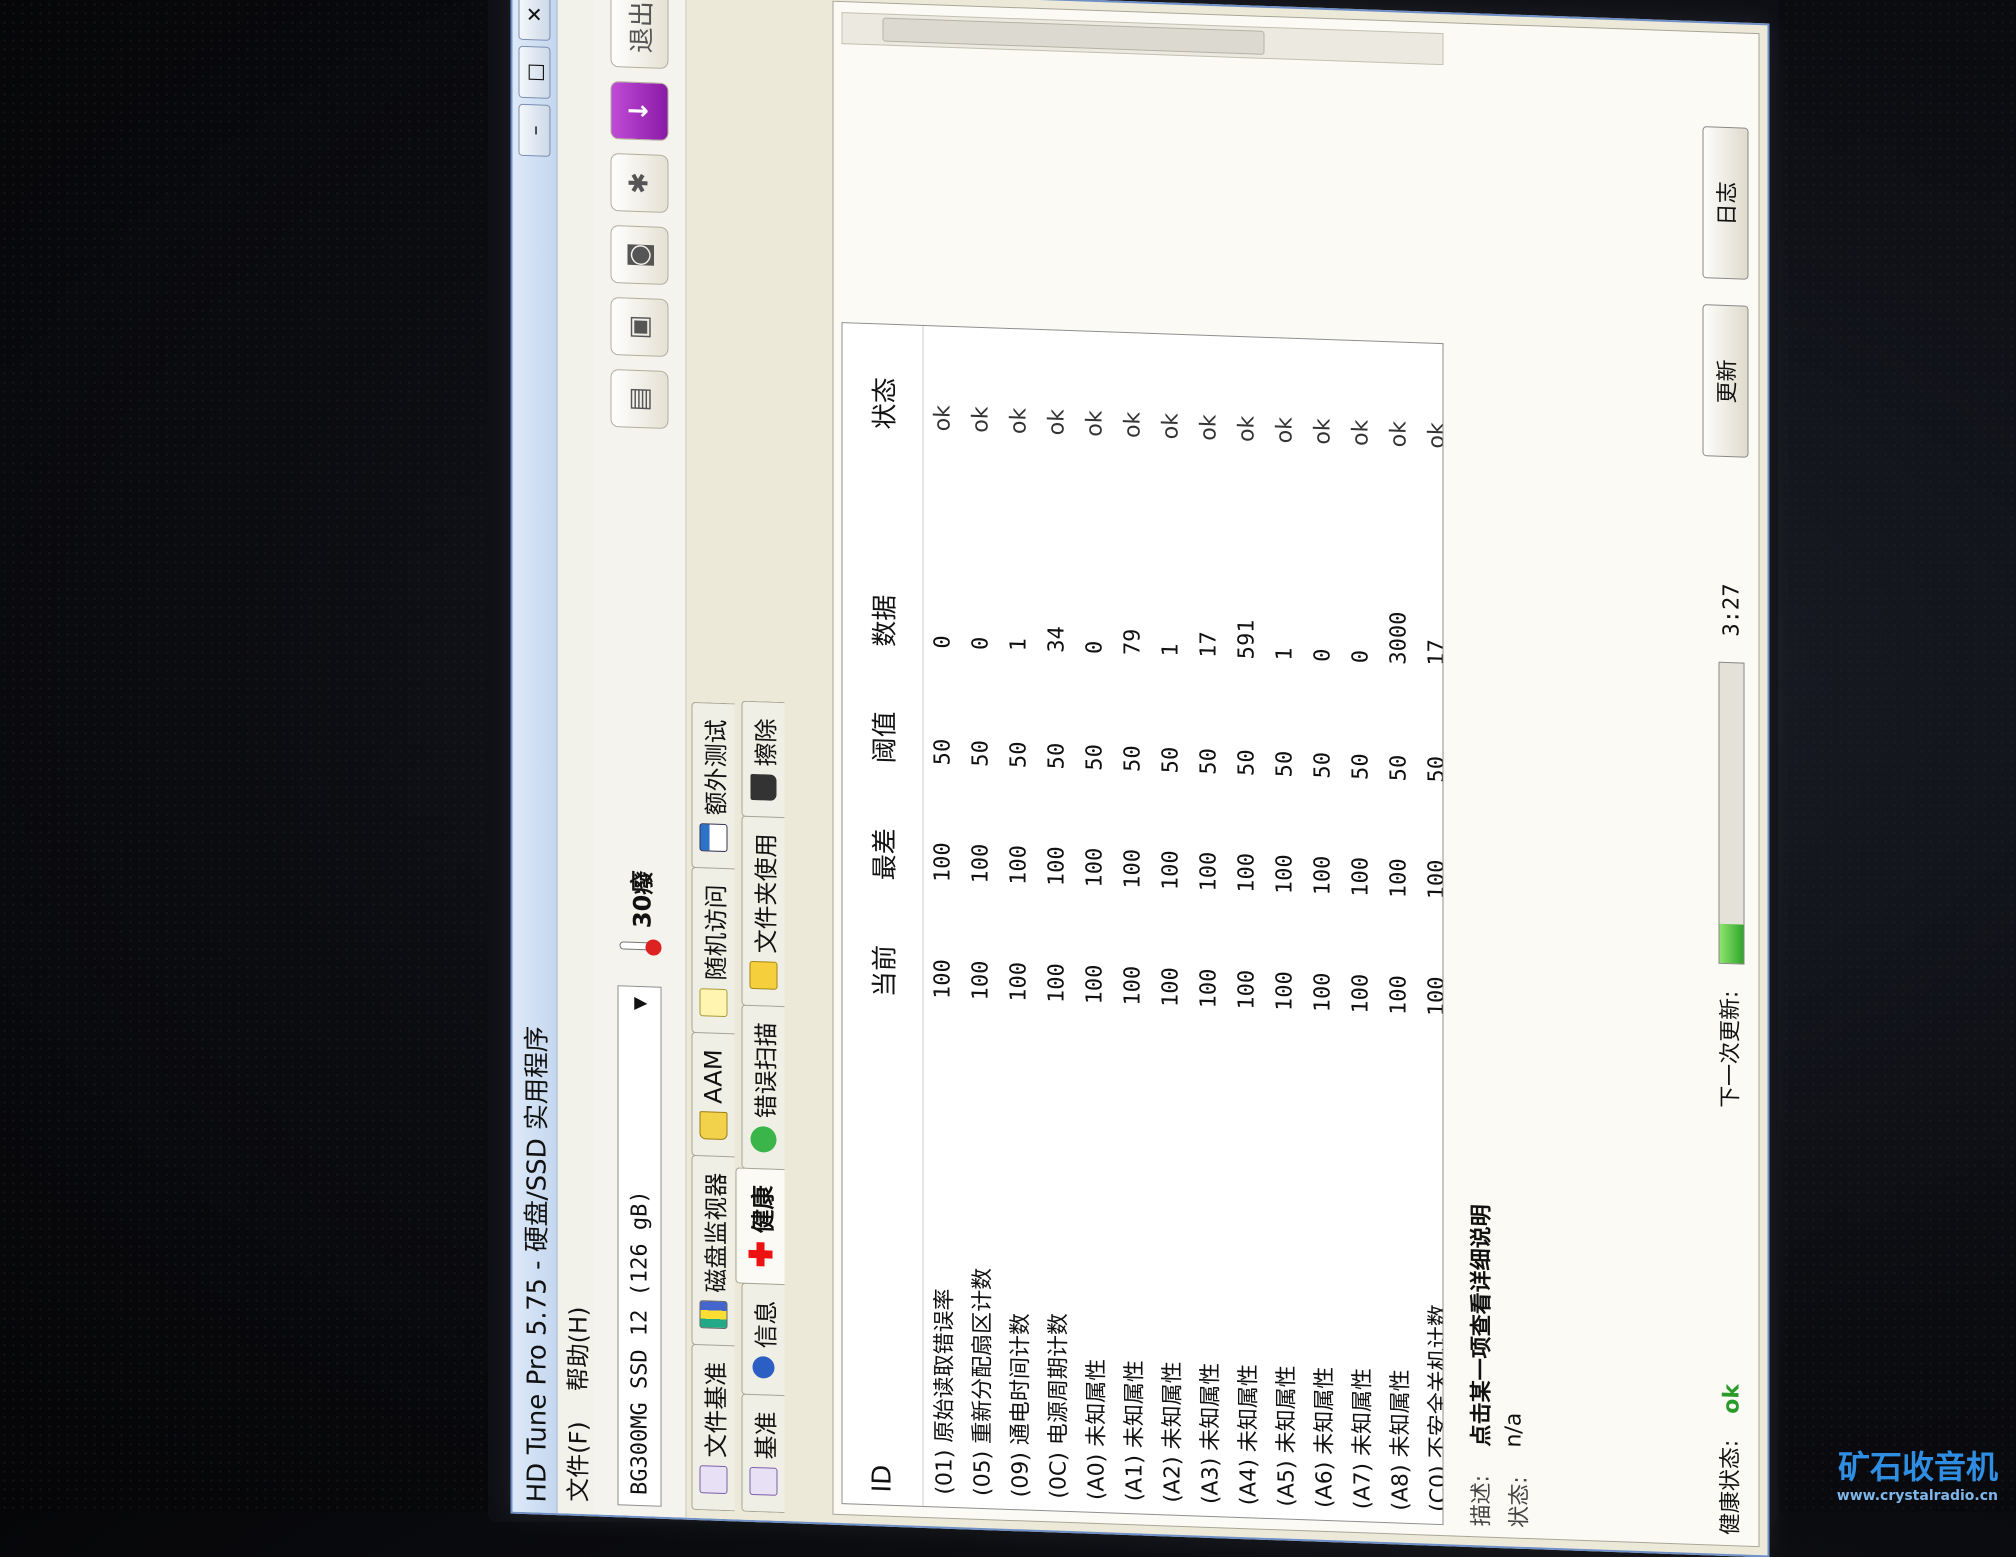  I want to click on tab-3: AAM, so click(713, 1094).